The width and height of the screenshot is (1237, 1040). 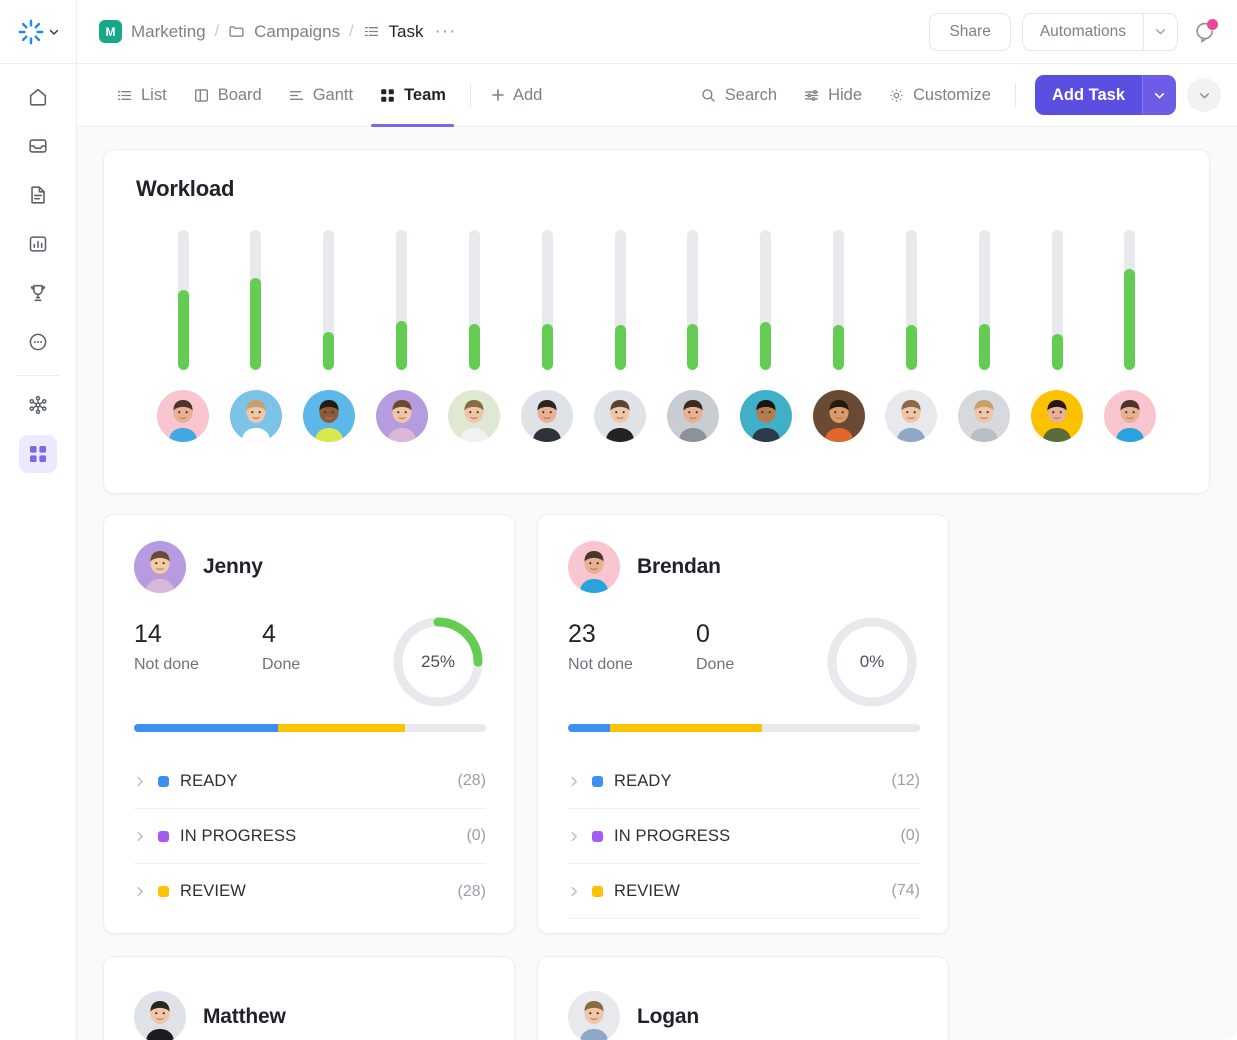 What do you see at coordinates (1204, 95) in the screenshot?
I see `toolbar-overflow-button` at bounding box center [1204, 95].